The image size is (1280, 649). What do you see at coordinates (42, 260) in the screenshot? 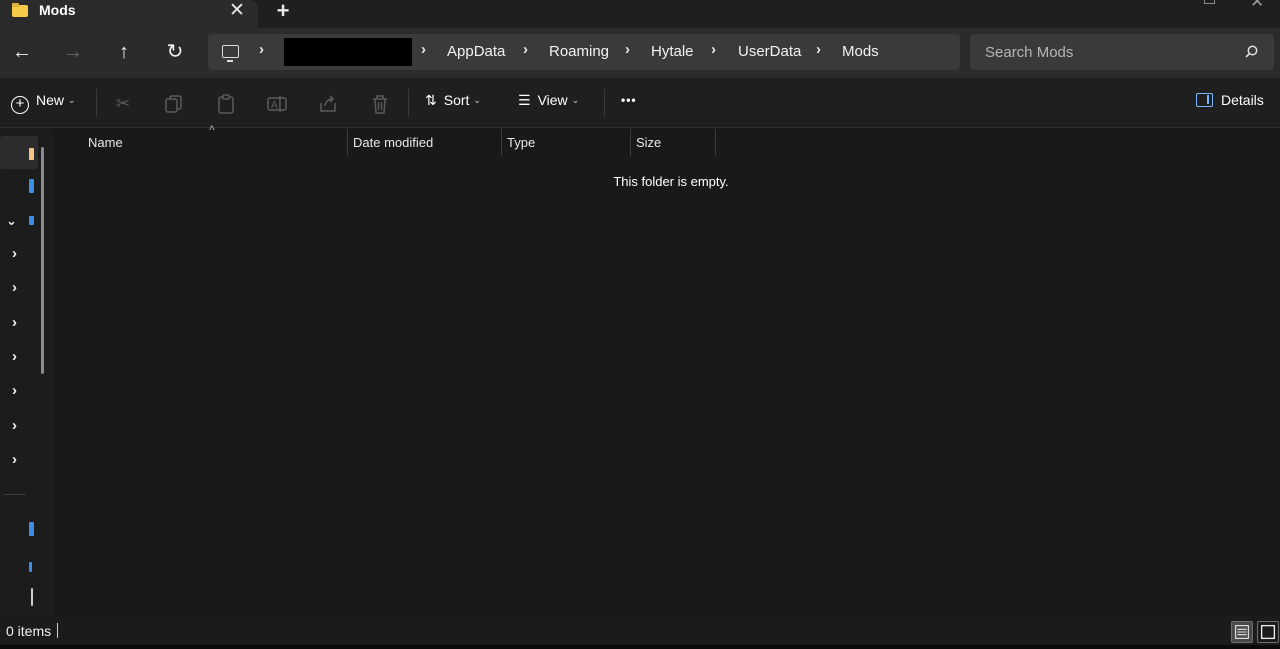
I see `navigation-scrollbar` at bounding box center [42, 260].